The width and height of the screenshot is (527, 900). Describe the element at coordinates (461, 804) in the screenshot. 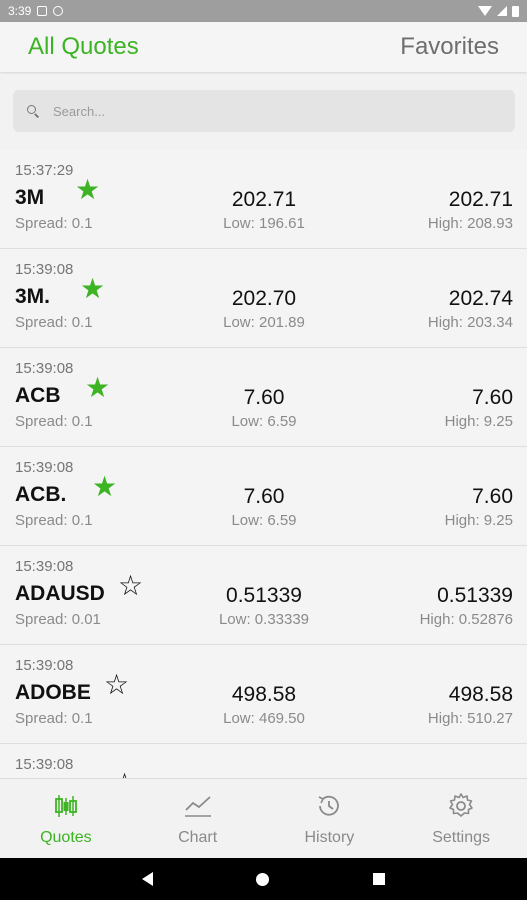

I see `gear-icon` at that location.